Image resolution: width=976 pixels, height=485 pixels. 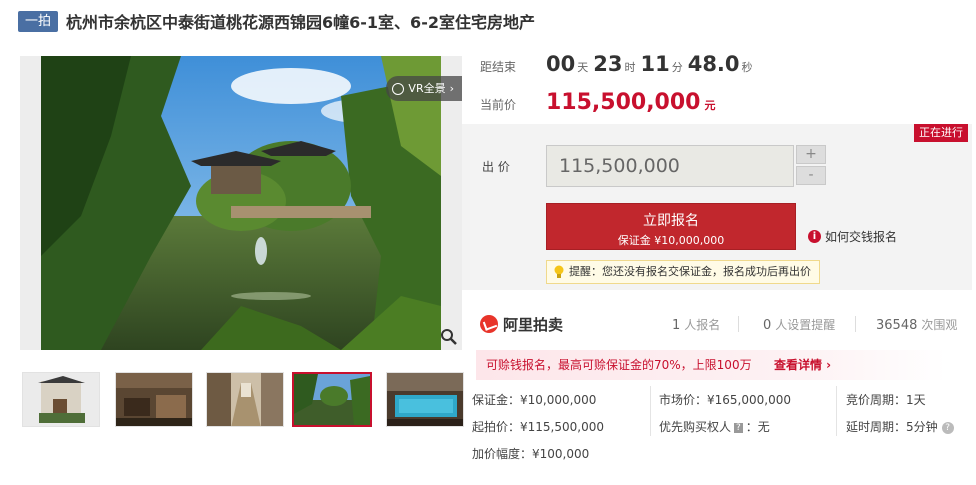 I want to click on countdown-days: 00, so click(x=561, y=64).